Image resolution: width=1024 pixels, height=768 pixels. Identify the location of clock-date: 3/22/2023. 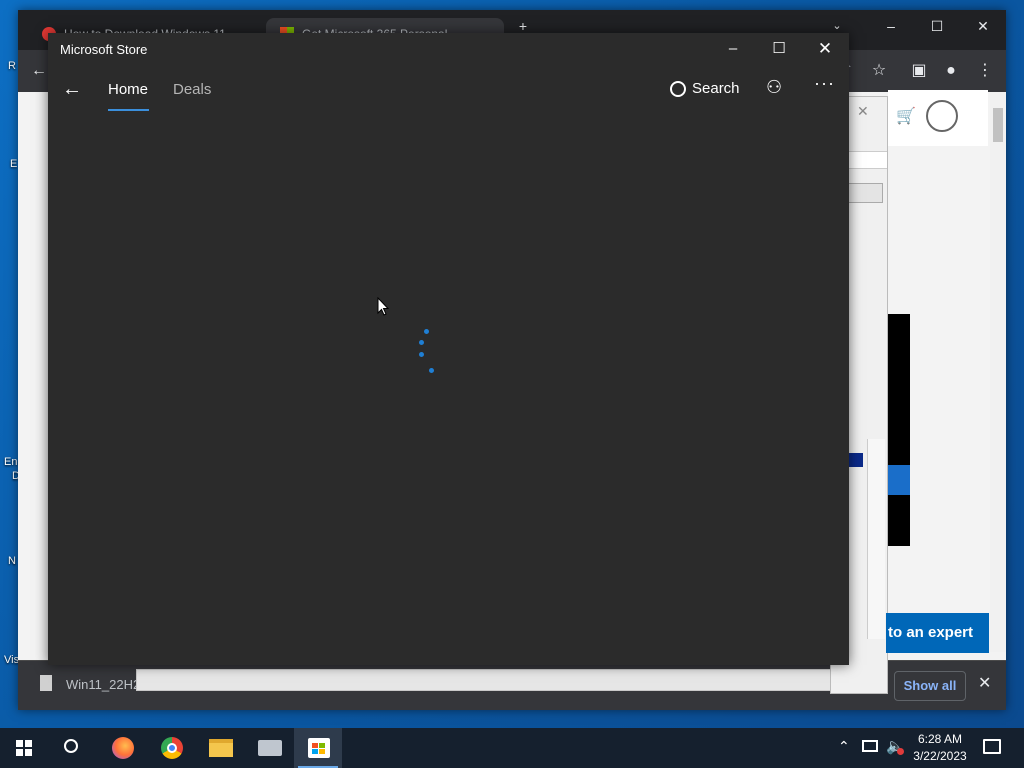
(940, 756).